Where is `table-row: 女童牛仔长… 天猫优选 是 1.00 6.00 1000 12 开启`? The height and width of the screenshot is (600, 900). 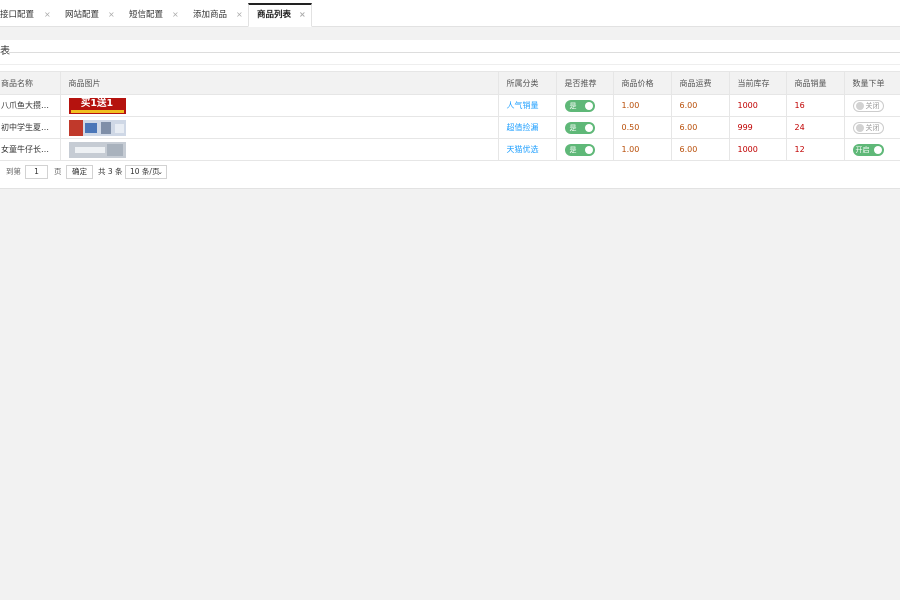
table-row: 女童牛仔长… 天猫优选 是 1.00 6.00 1000 12 开启 is located at coordinates (450, 149).